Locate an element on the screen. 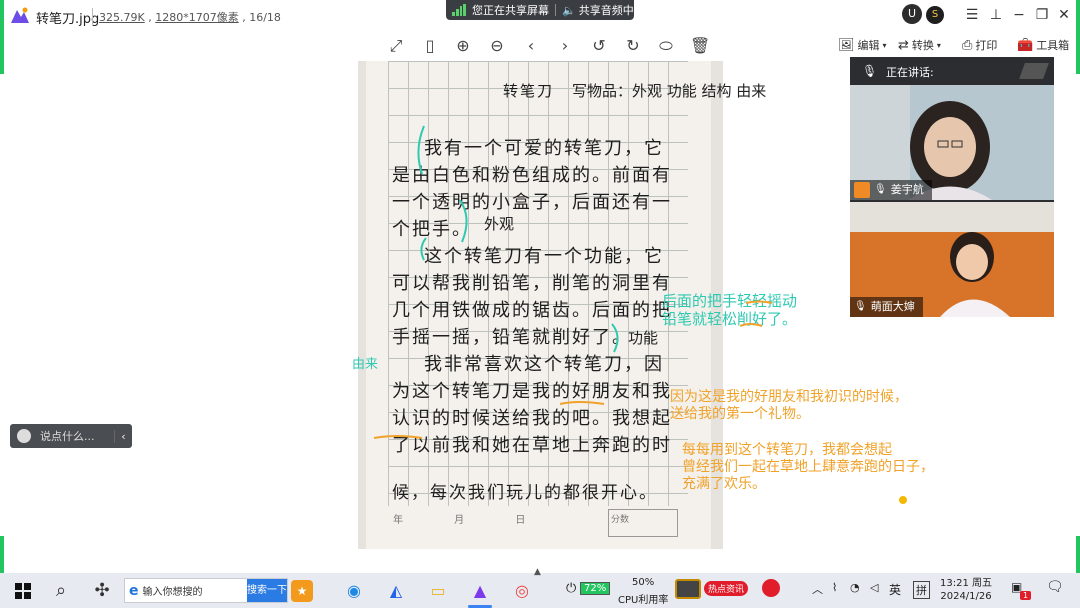 This screenshot has height=608, width=1080. chat-input: 说点什么... ‹ is located at coordinates (71, 436).